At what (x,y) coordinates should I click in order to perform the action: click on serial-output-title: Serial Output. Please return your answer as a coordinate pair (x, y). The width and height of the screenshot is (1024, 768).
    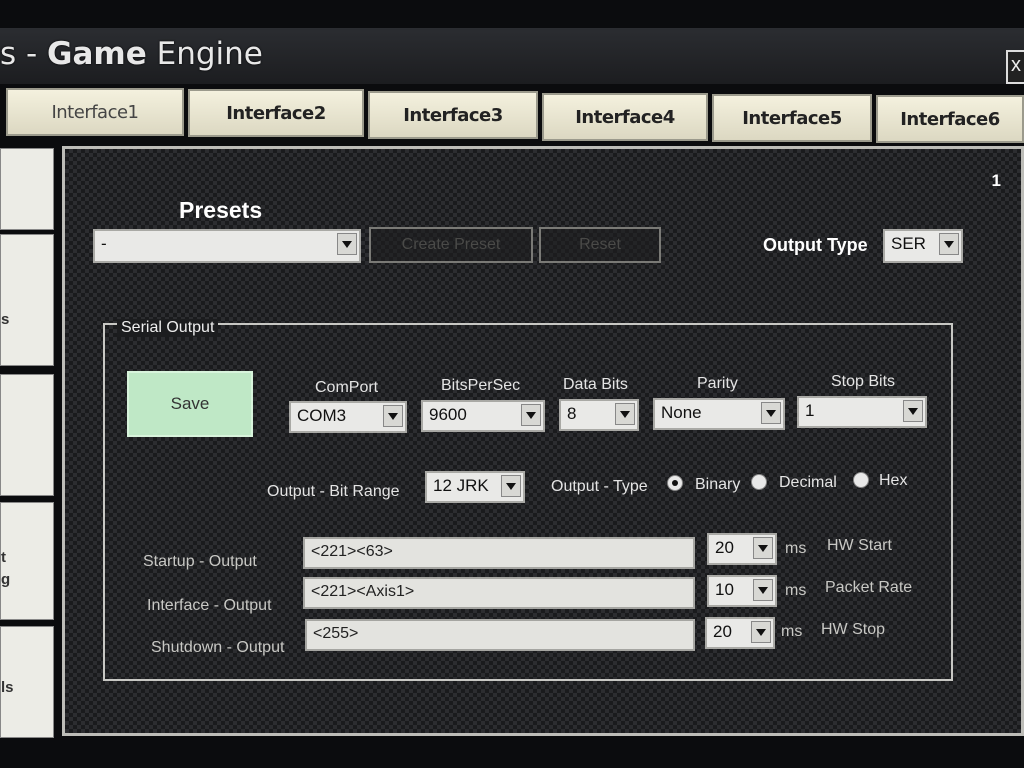
    Looking at the image, I should click on (168, 328).